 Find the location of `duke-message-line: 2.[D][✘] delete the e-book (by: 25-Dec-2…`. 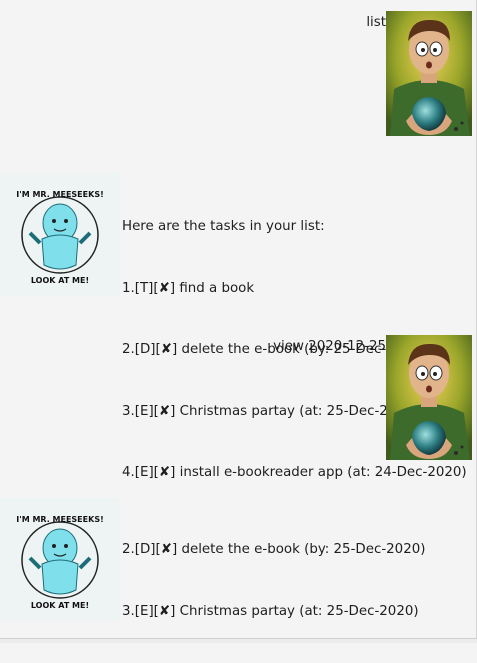

duke-message-line: 2.[D][✘] delete the e-book (by: 25-Dec-2… is located at coordinates (274, 549).